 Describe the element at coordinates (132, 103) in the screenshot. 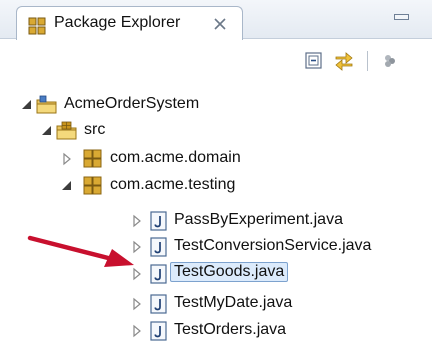

I see `tree-item-label: AcmeOrderSystem` at that location.